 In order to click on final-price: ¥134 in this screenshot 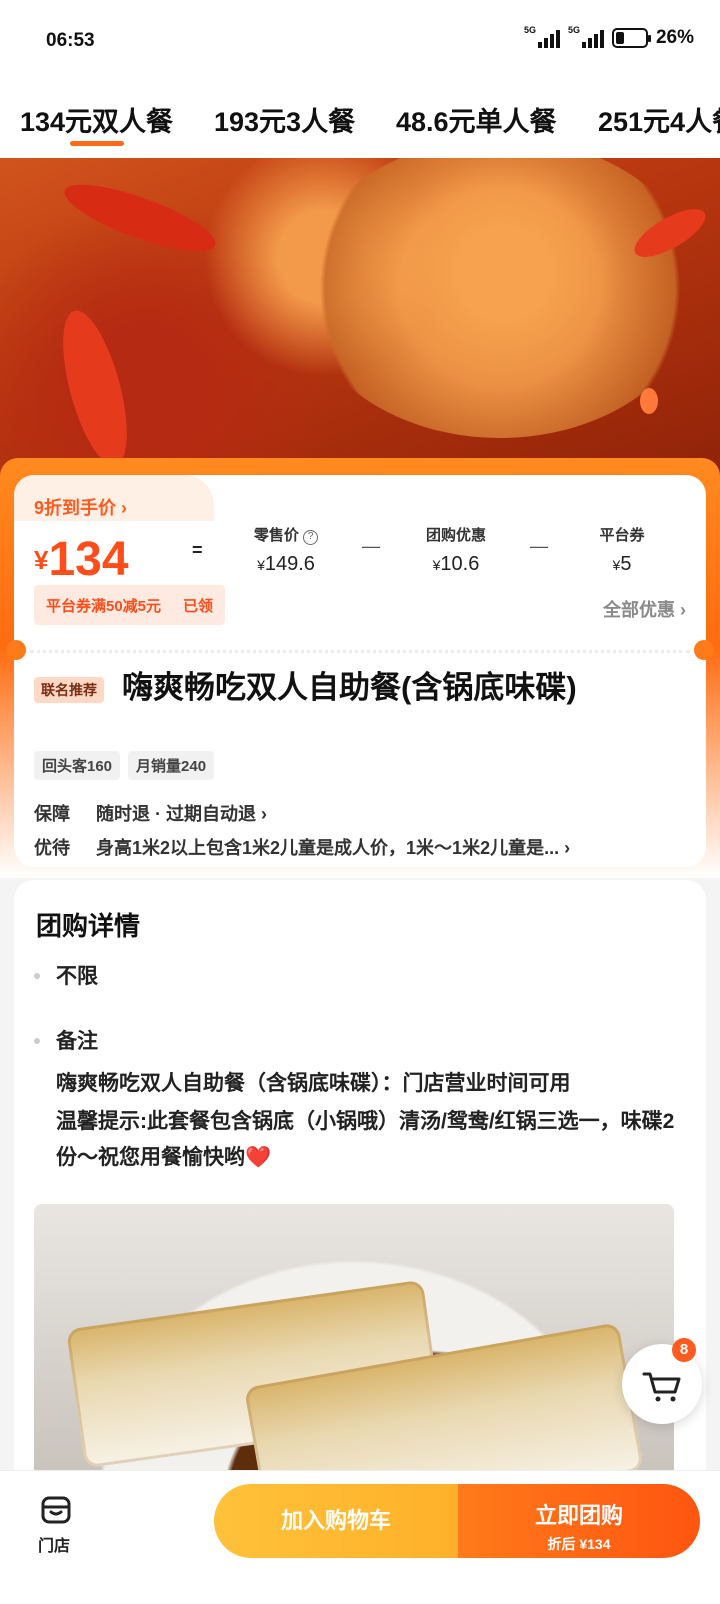, I will do `click(81, 559)`.